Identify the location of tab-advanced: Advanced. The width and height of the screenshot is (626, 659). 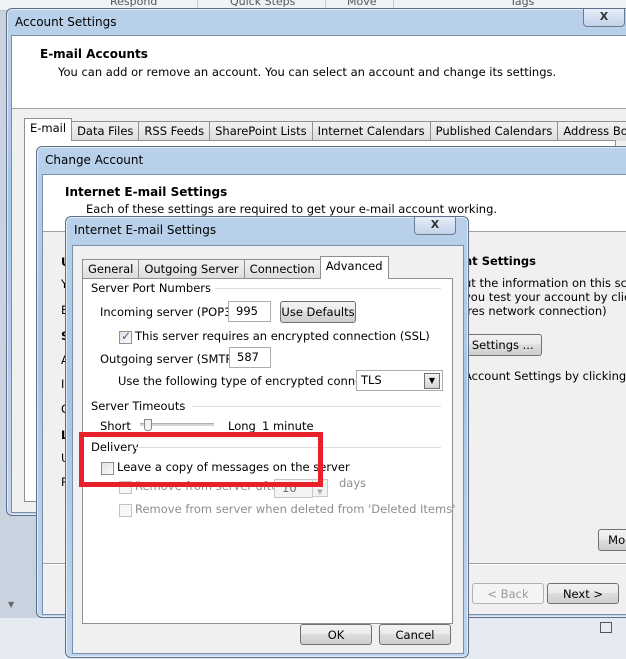
(354, 267).